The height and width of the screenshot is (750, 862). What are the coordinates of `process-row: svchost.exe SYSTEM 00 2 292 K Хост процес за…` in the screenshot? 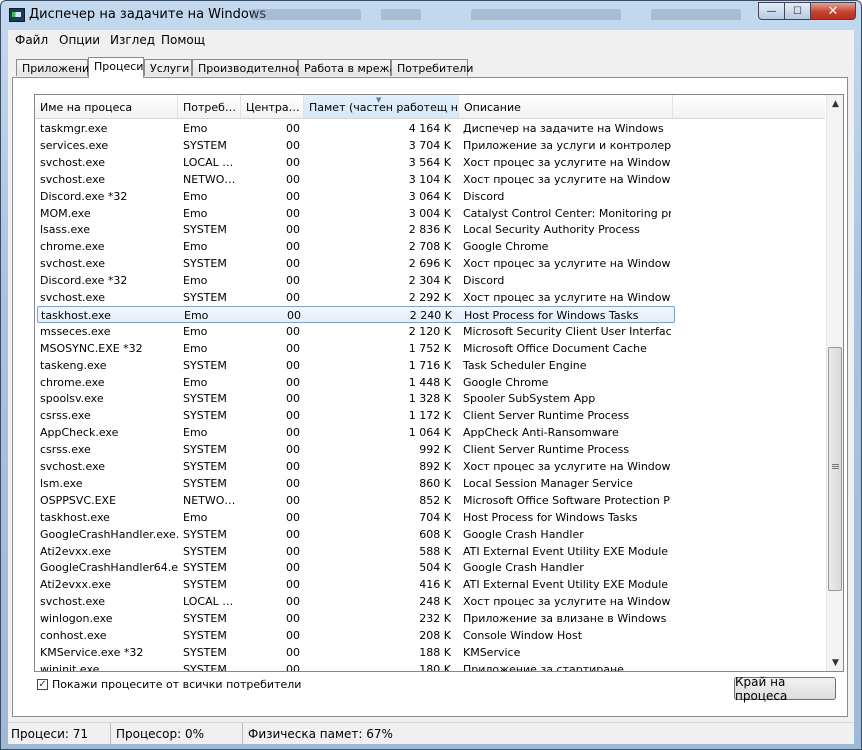 It's located at (356, 297).